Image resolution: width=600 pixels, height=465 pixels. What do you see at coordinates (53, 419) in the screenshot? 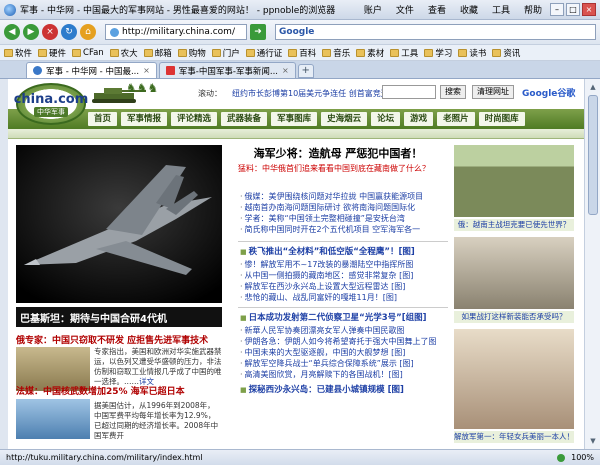
I see `missile-thumbnail` at bounding box center [53, 419].